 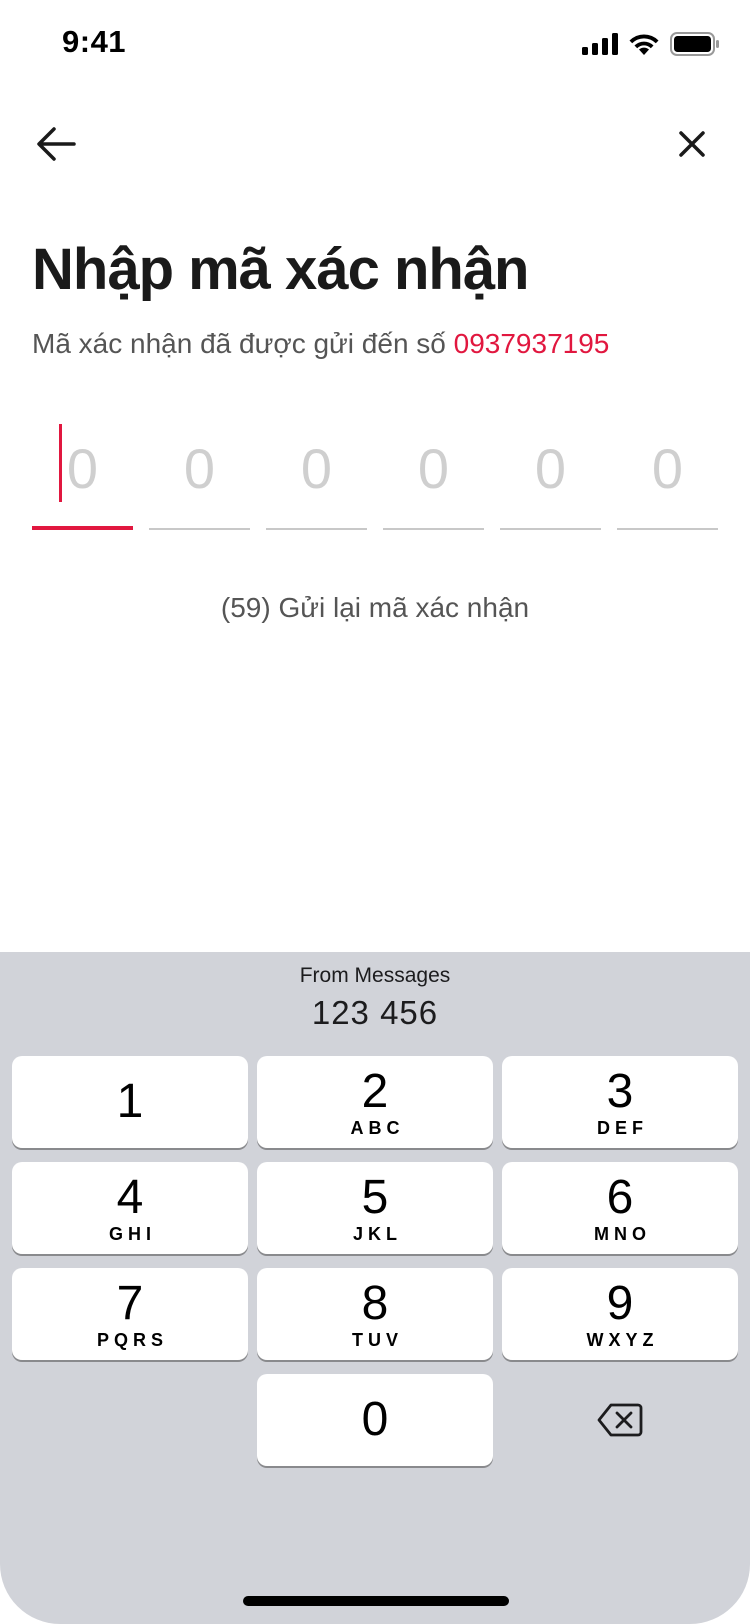 I want to click on status-icons, so click(x=651, y=44).